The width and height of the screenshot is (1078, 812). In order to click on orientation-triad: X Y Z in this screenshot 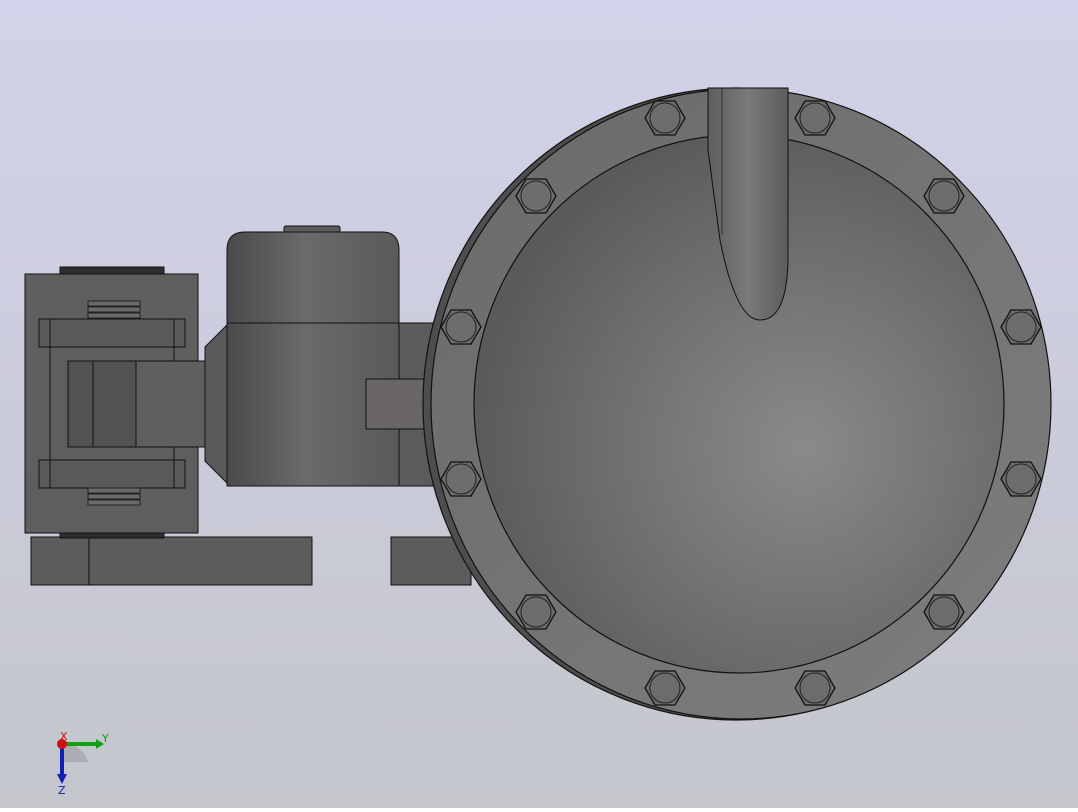, I will do `click(84, 763)`.